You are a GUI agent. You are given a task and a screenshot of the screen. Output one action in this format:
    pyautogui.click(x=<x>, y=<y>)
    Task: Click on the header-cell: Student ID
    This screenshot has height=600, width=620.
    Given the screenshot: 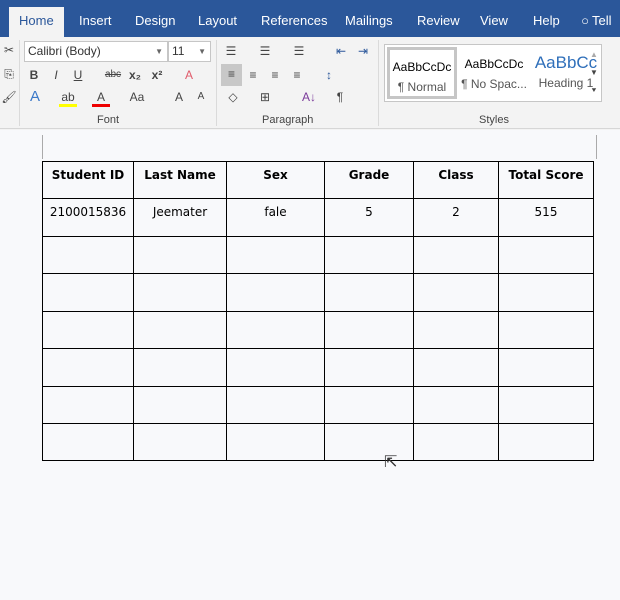 What is the action you would take?
    pyautogui.click(x=88, y=180)
    